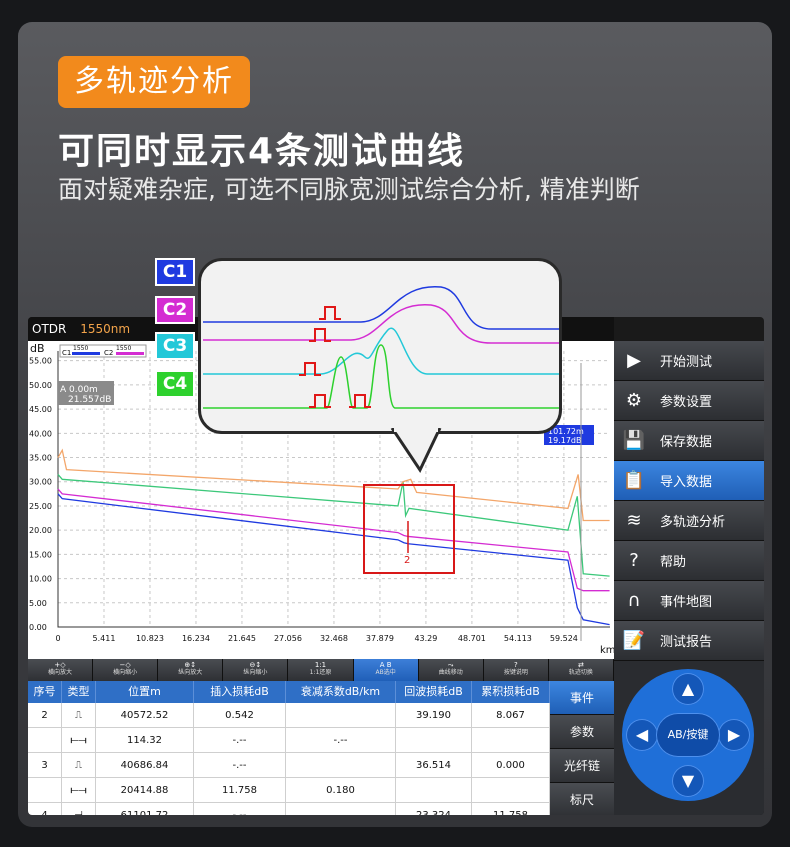 Image resolution: width=790 pixels, height=847 pixels. Describe the element at coordinates (57, 638) in the screenshot. I see `x-tick-label: 0` at that location.